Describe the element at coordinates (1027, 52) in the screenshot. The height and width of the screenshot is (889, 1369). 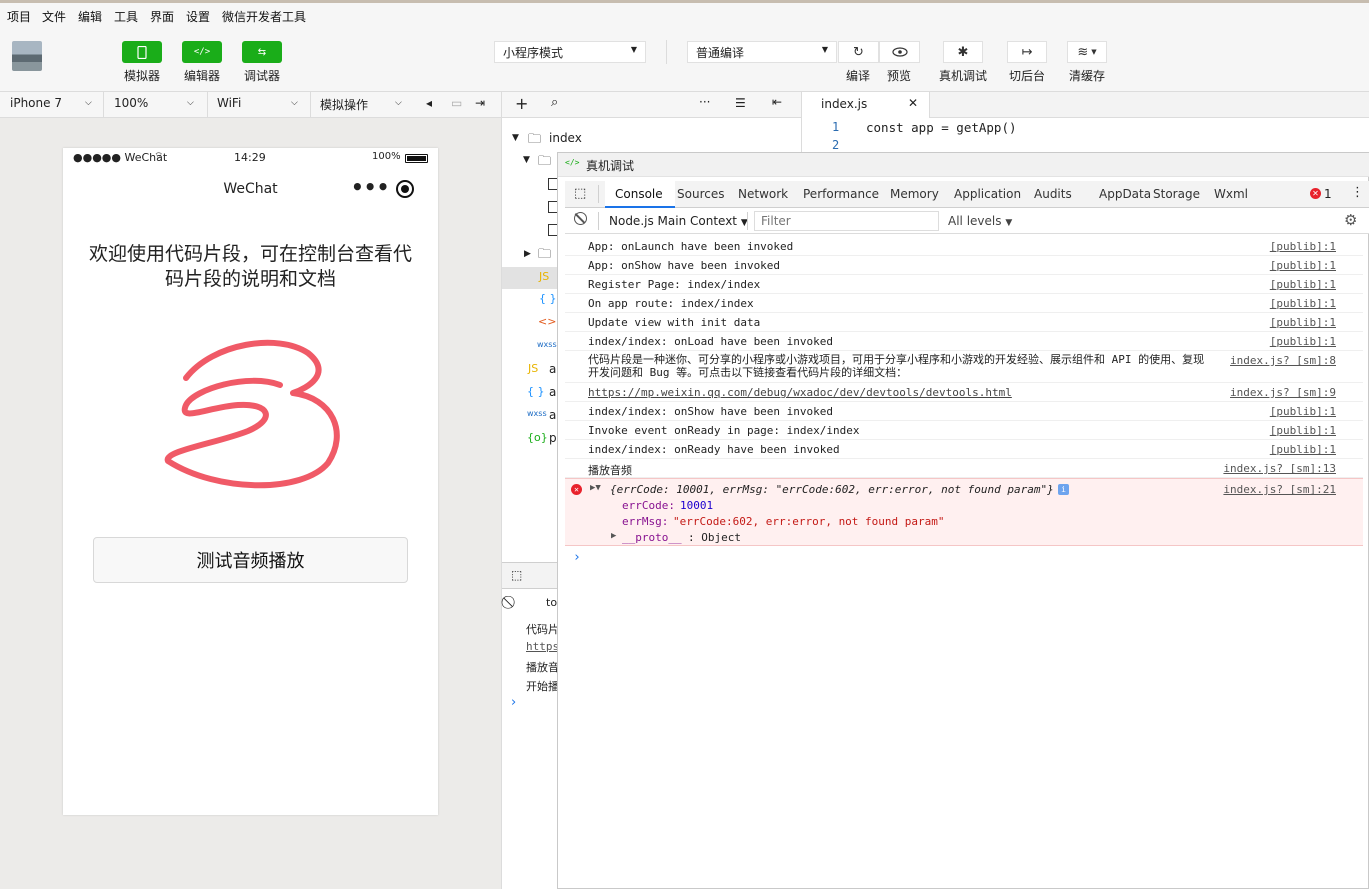
I see `background-button: ↦` at that location.